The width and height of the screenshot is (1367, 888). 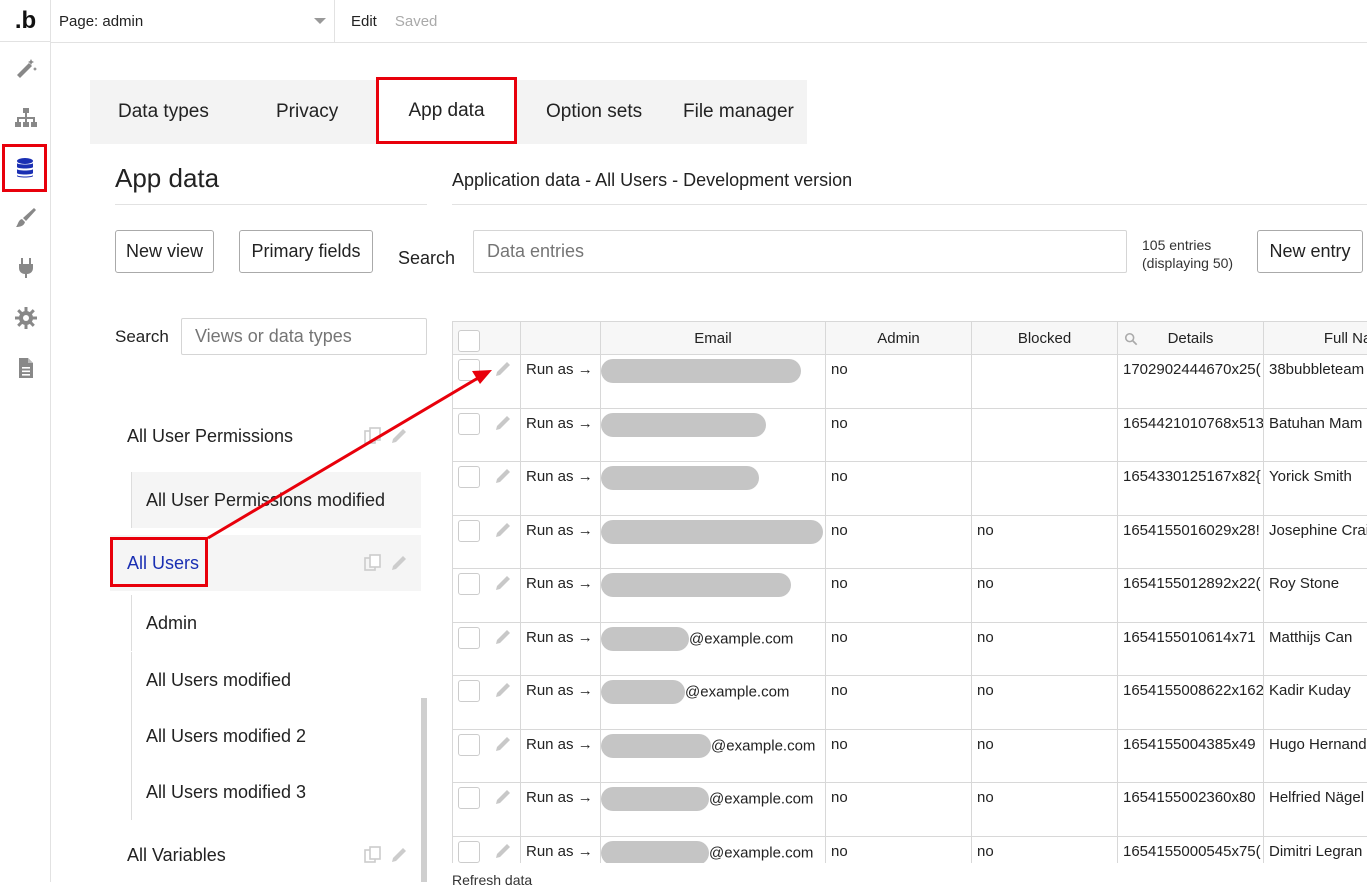 What do you see at coordinates (492, 880) in the screenshot?
I see `refresh-data-link: Refresh data` at bounding box center [492, 880].